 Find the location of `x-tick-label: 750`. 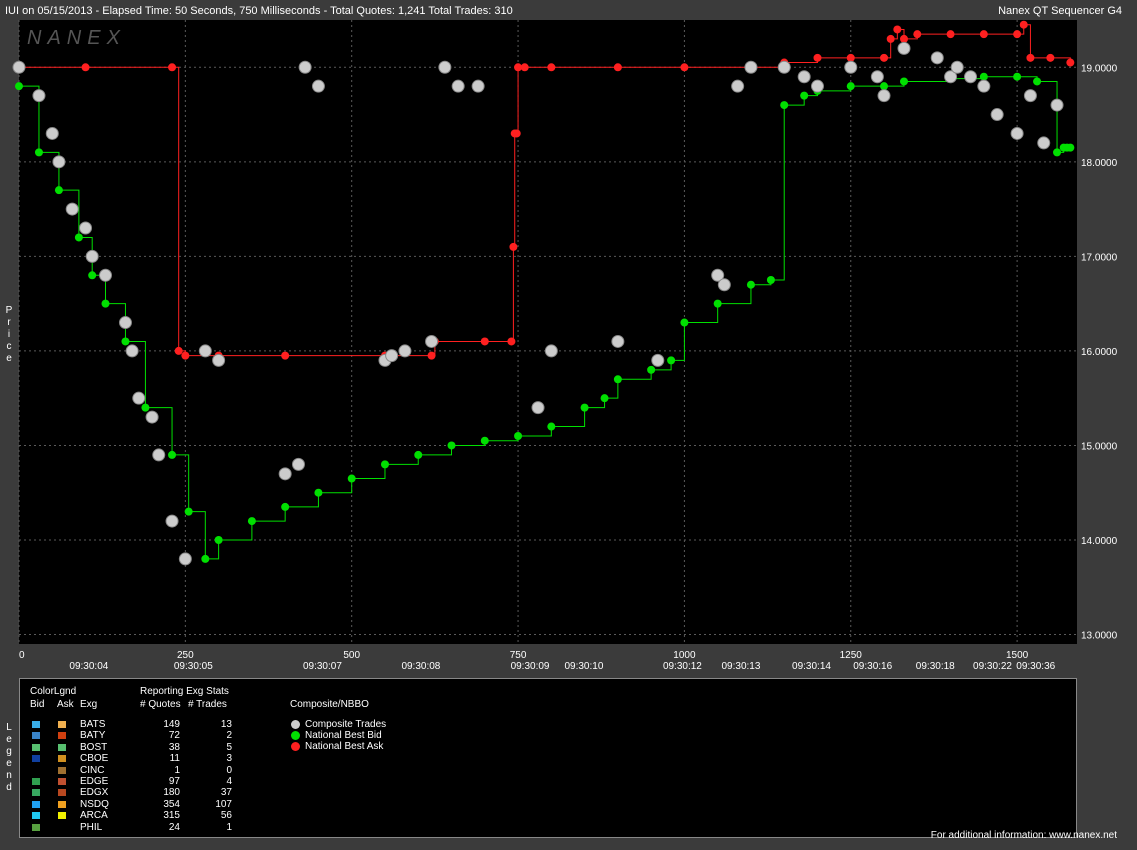

x-tick-label: 750 is located at coordinates (518, 655).